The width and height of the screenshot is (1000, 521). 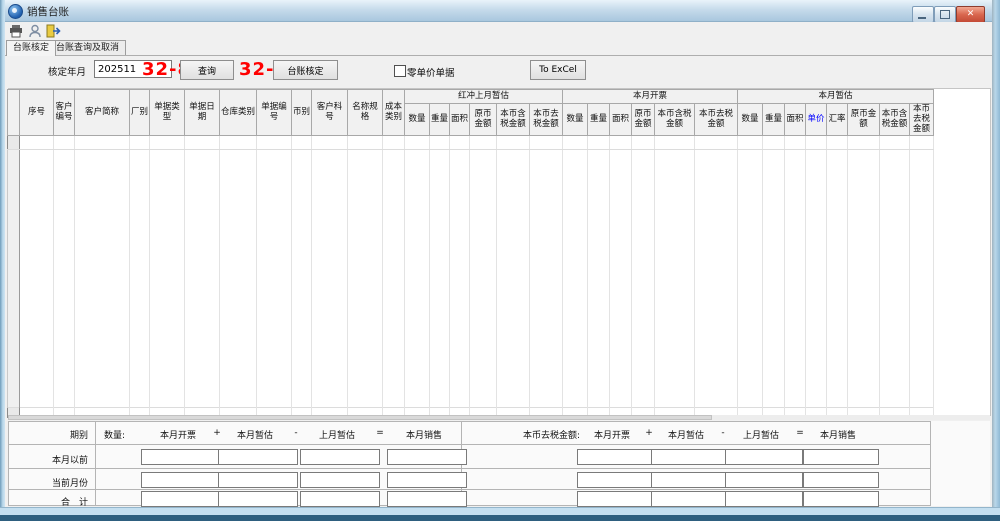 I want to click on maximize-button, so click(x=945, y=14).